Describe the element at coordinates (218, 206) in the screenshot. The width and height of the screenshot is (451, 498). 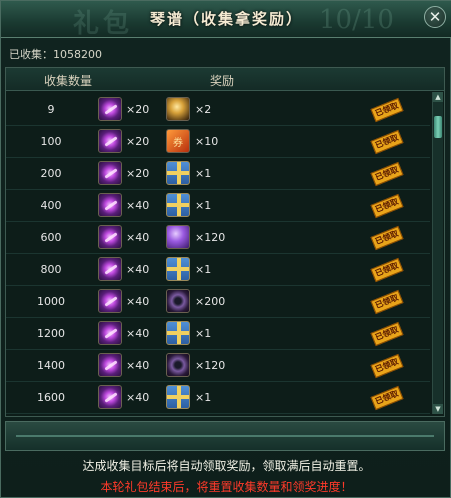
I see `table-row: 400 ×40 ×1 已领取` at that location.